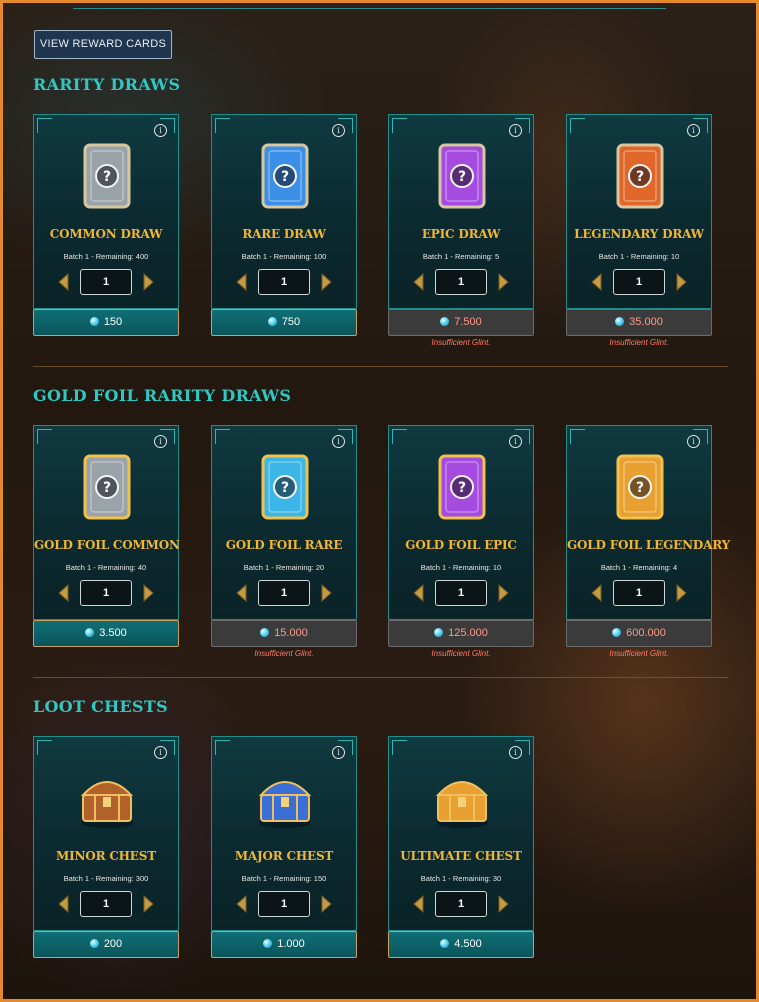 The image size is (759, 1002). I want to click on buy-button: 750, so click(284, 322).